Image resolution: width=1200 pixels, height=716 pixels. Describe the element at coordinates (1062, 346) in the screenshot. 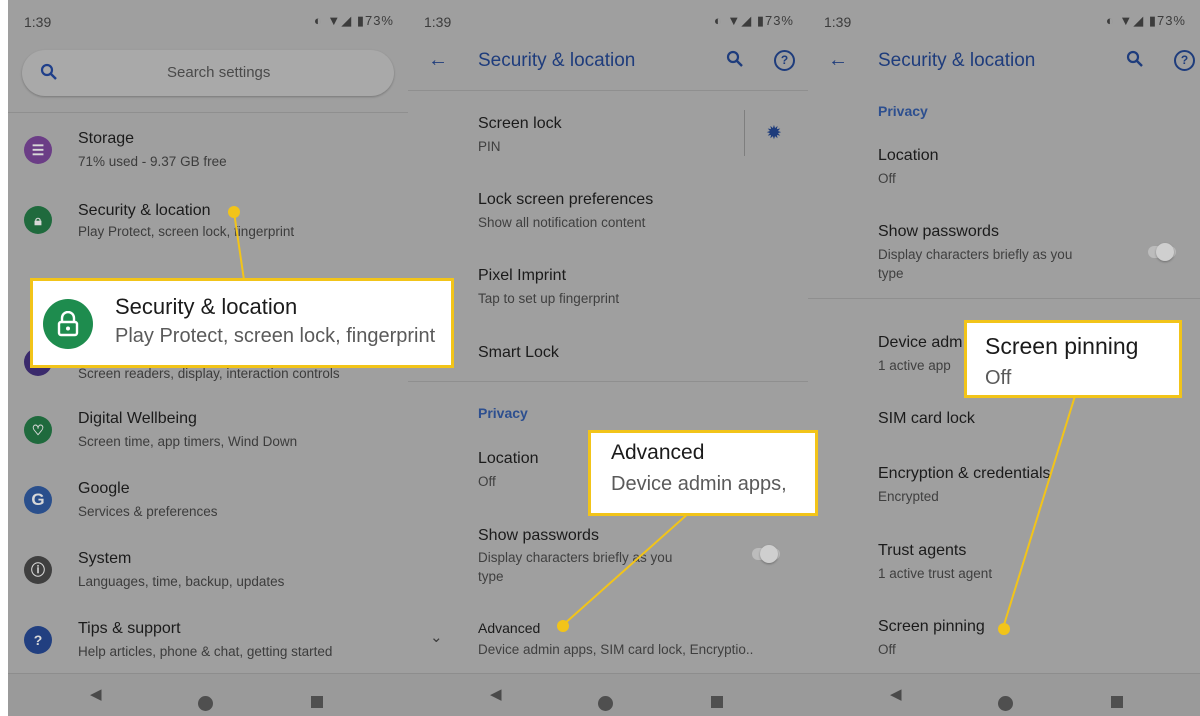

I see `callout-title: Screen pinning` at that location.